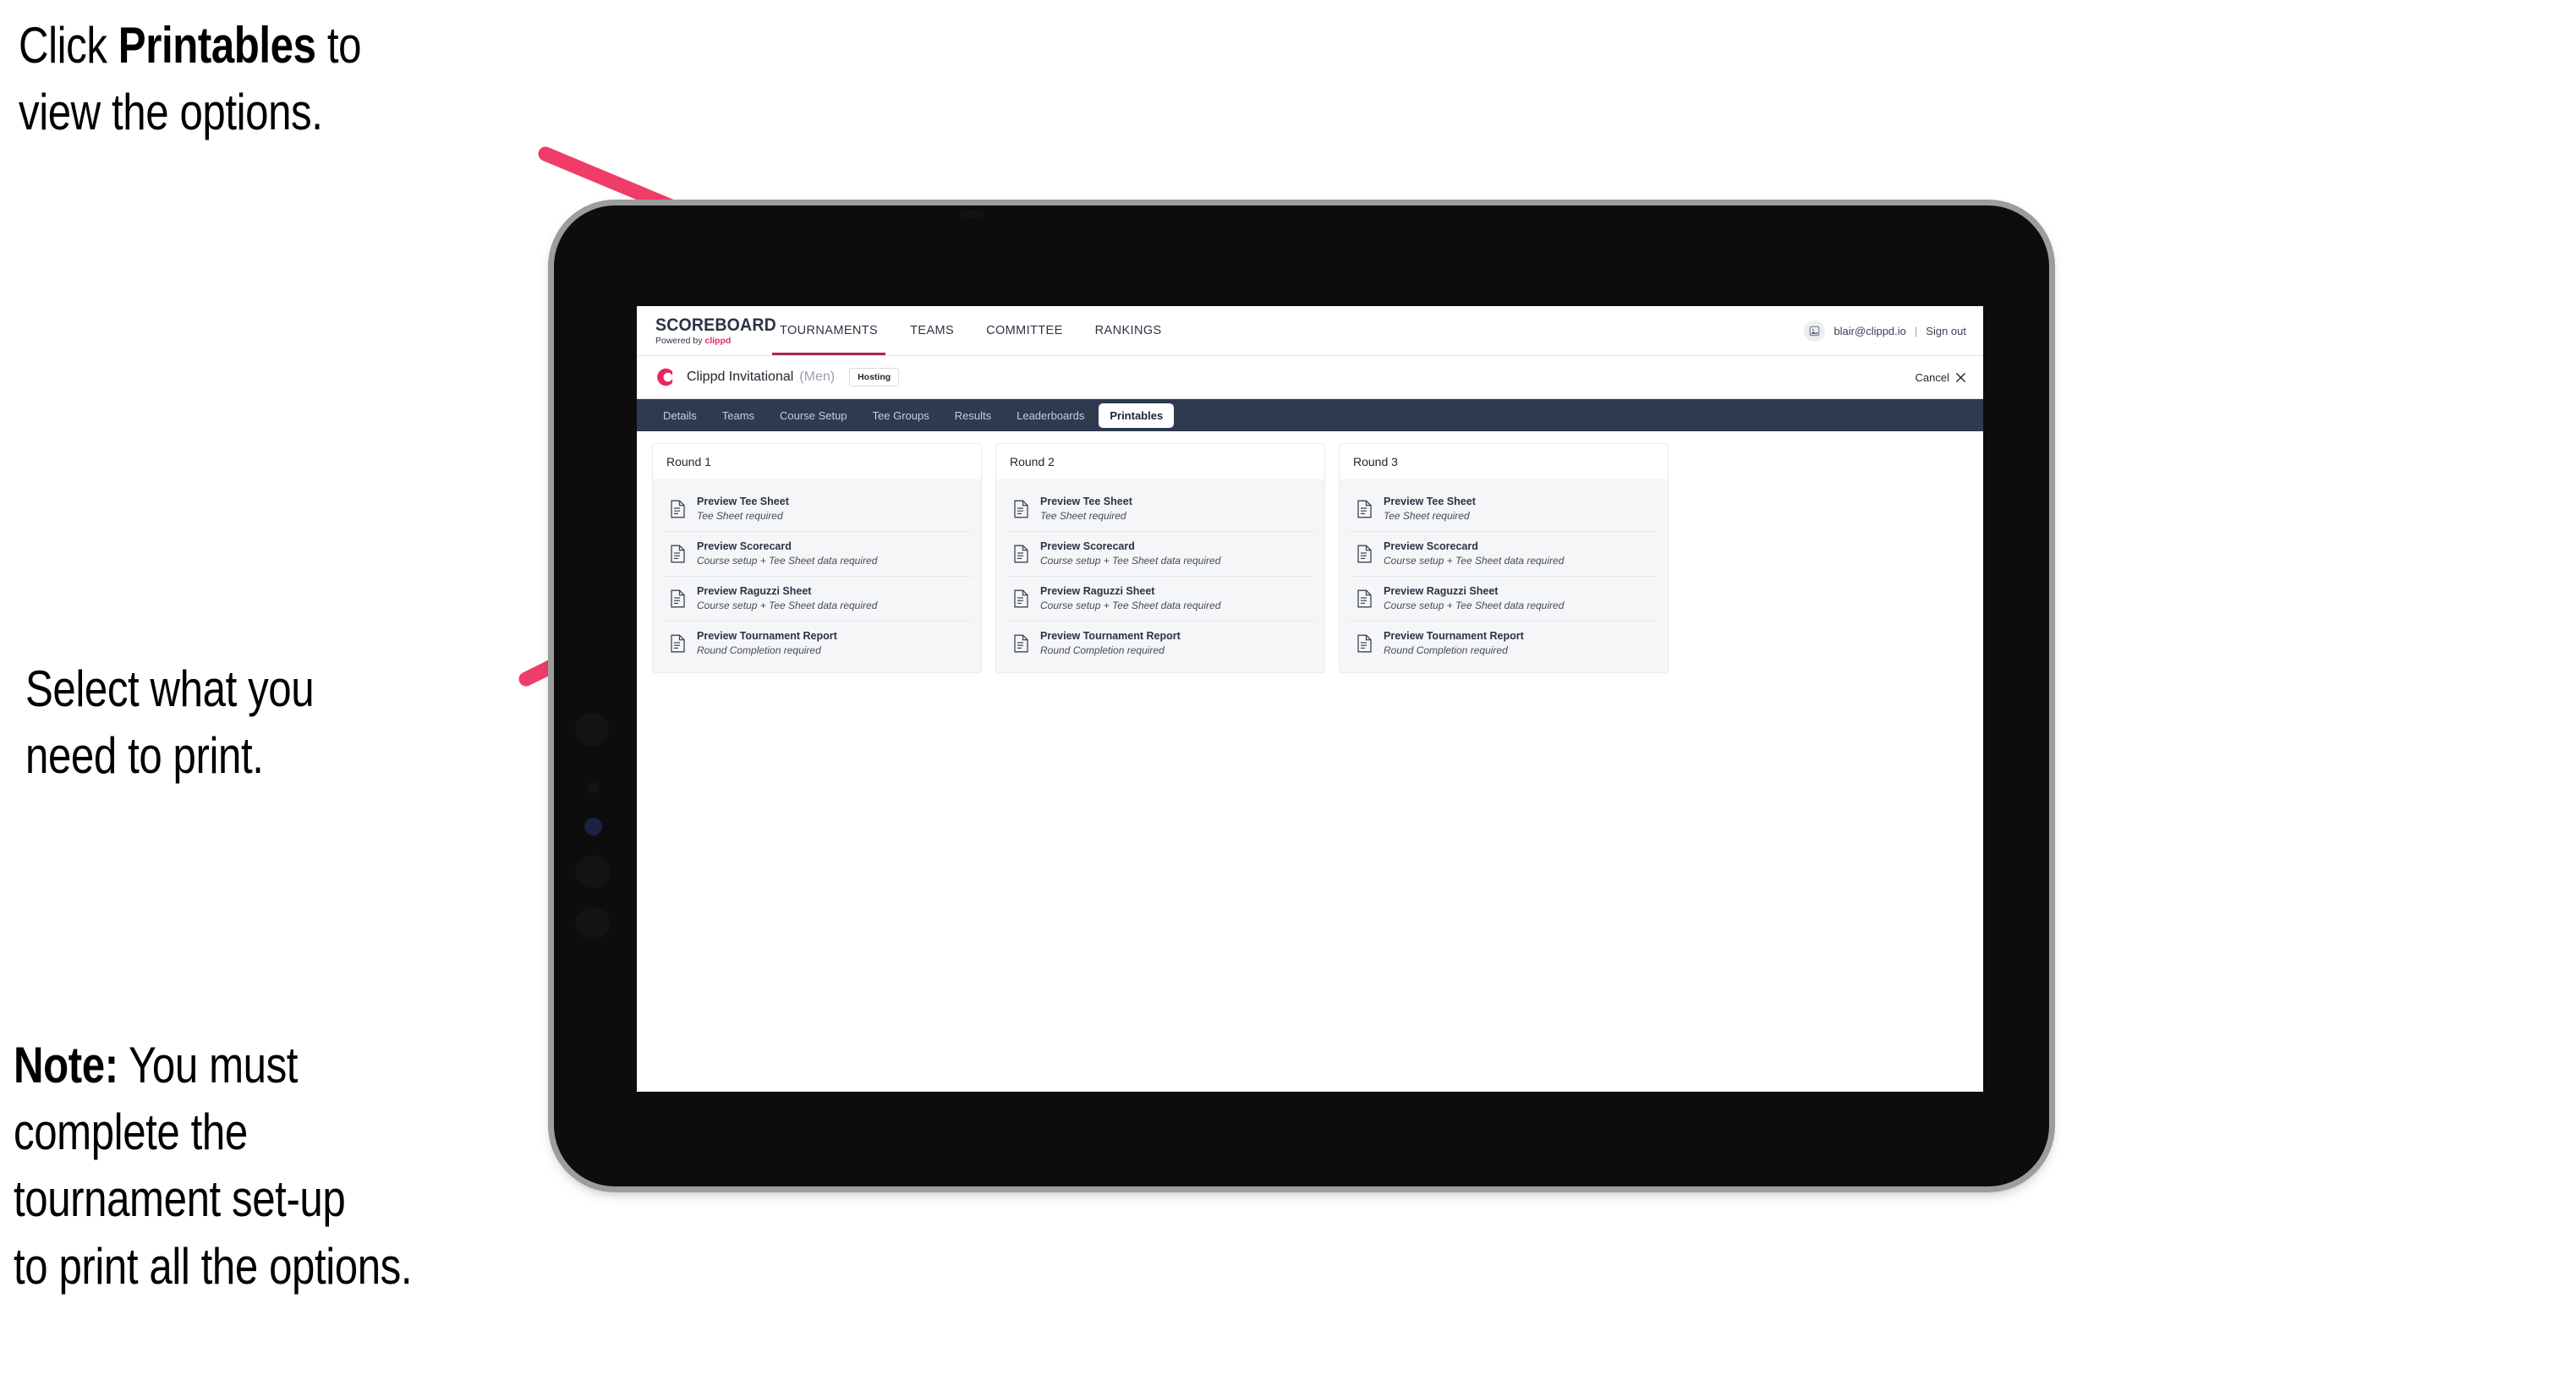 The image size is (2576, 1386). Describe the element at coordinates (973, 416) in the screenshot. I see `tab-results: Results` at that location.